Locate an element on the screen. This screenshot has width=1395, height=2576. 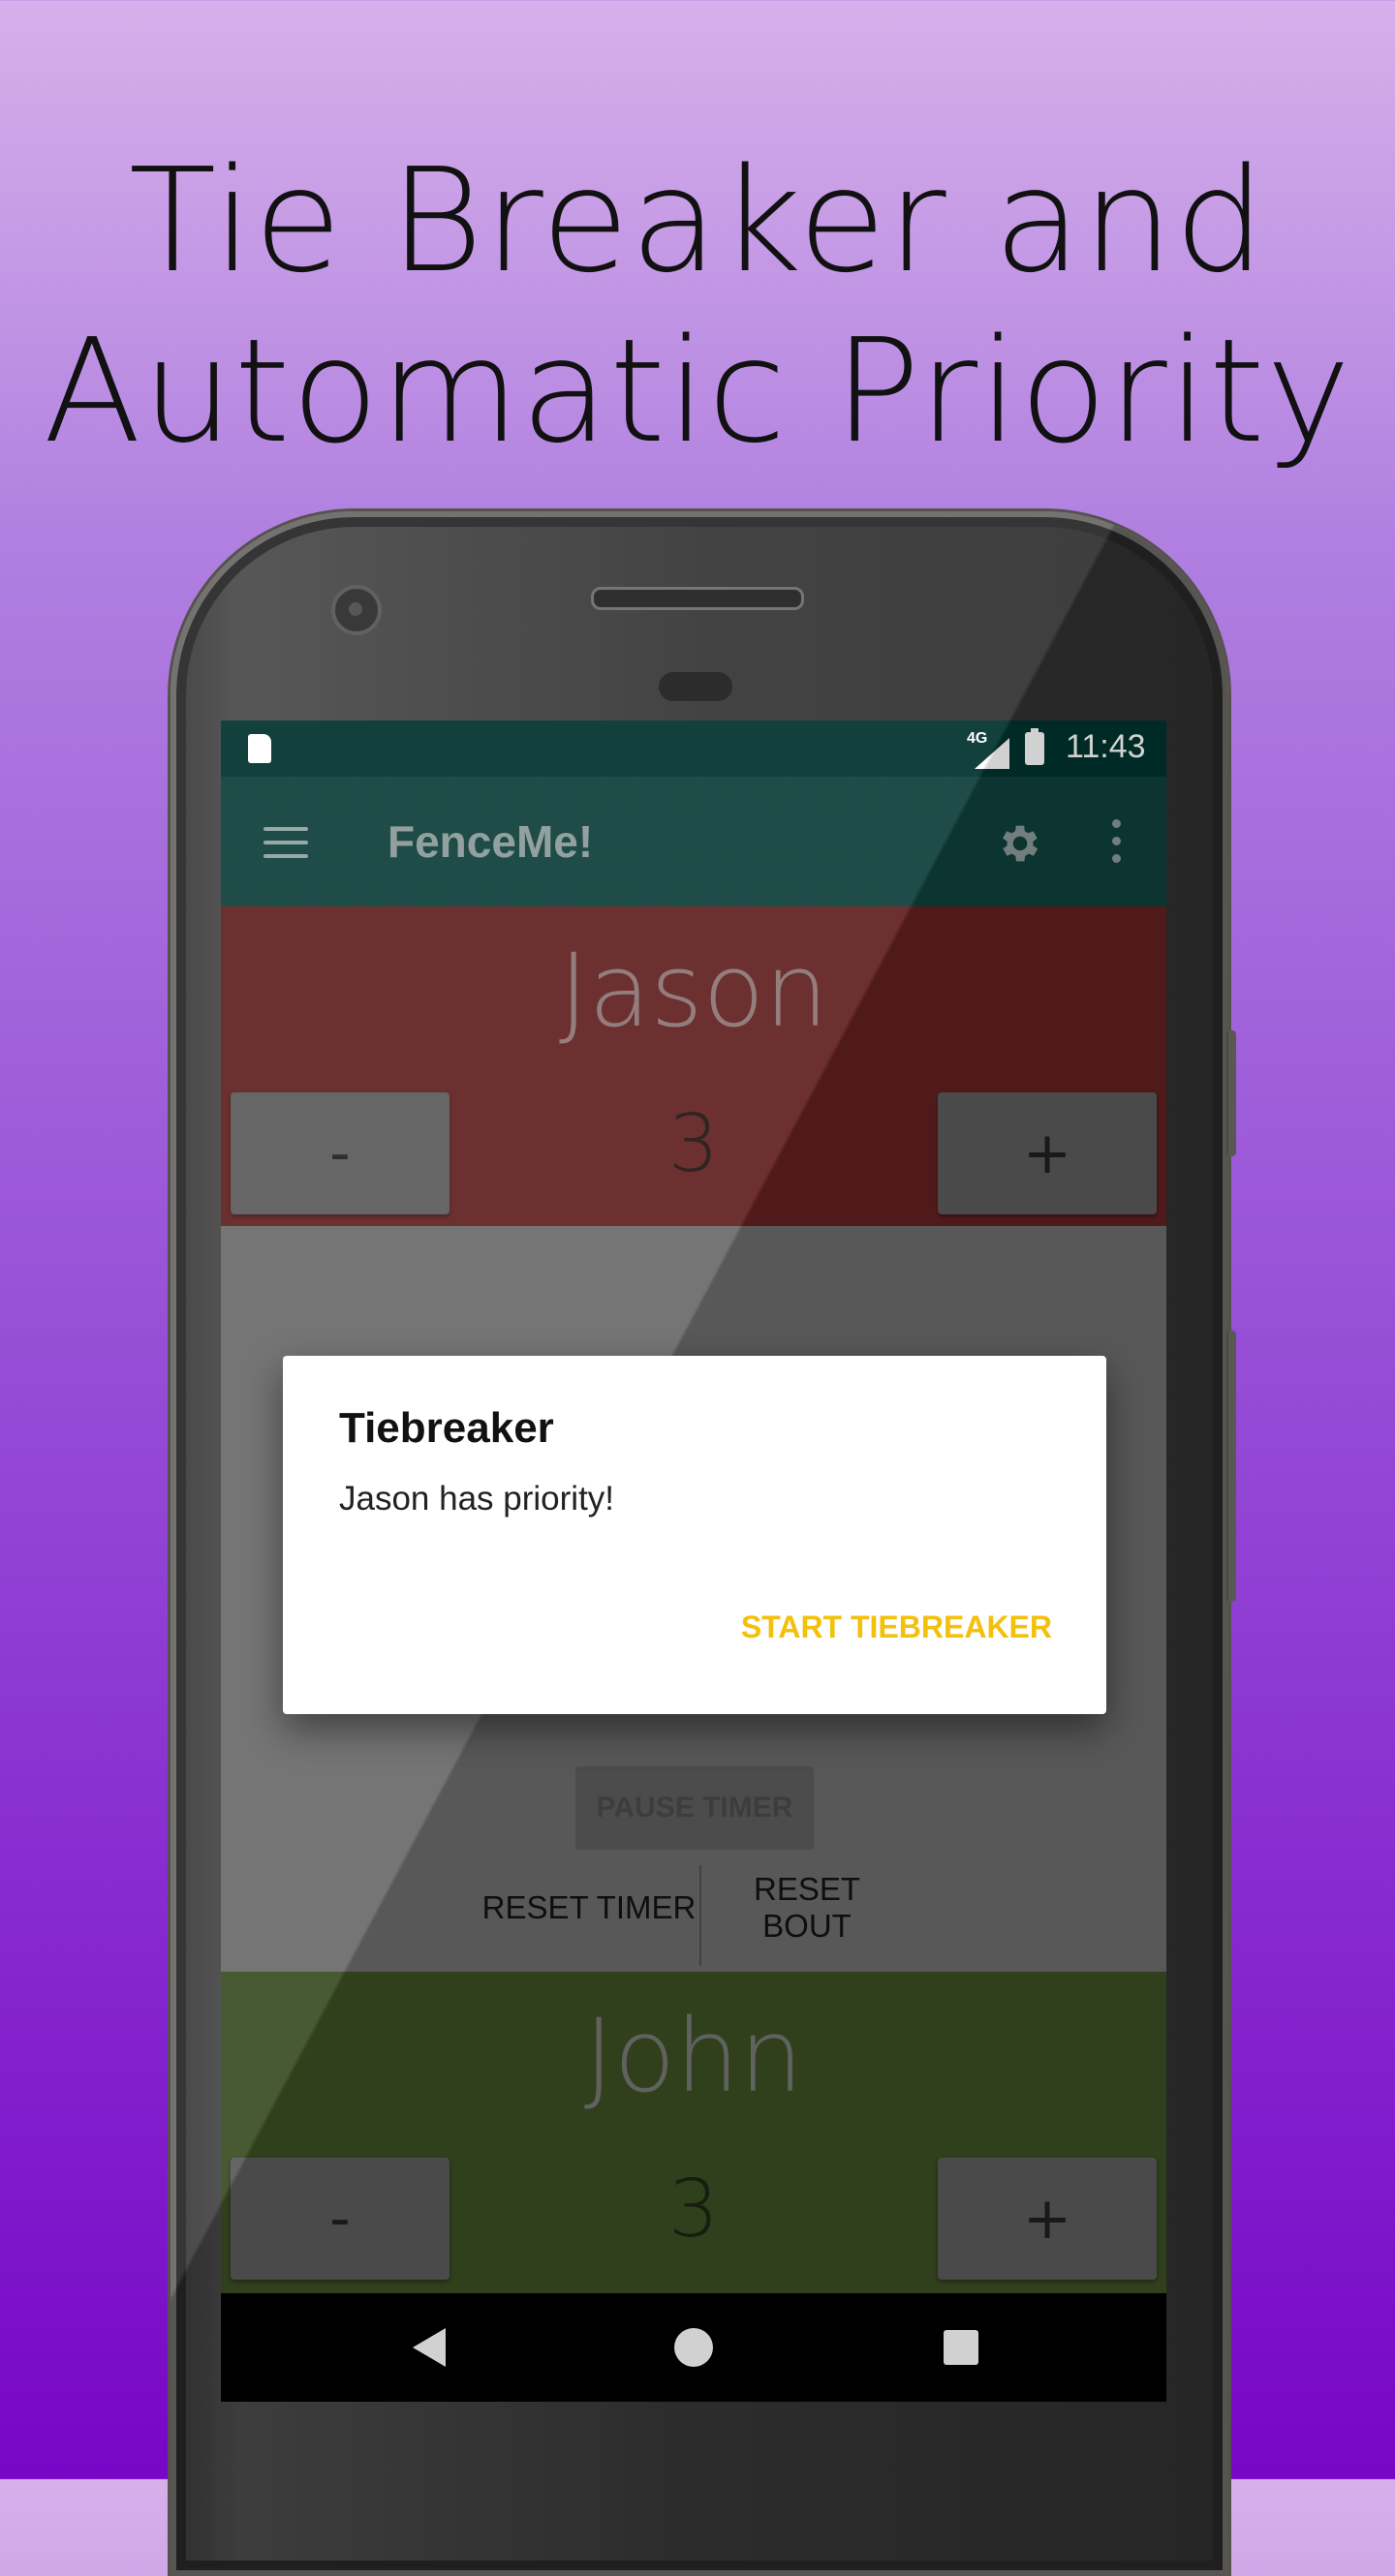
bottom-fencer-panel: John - 3 + is located at coordinates (693, 2132).